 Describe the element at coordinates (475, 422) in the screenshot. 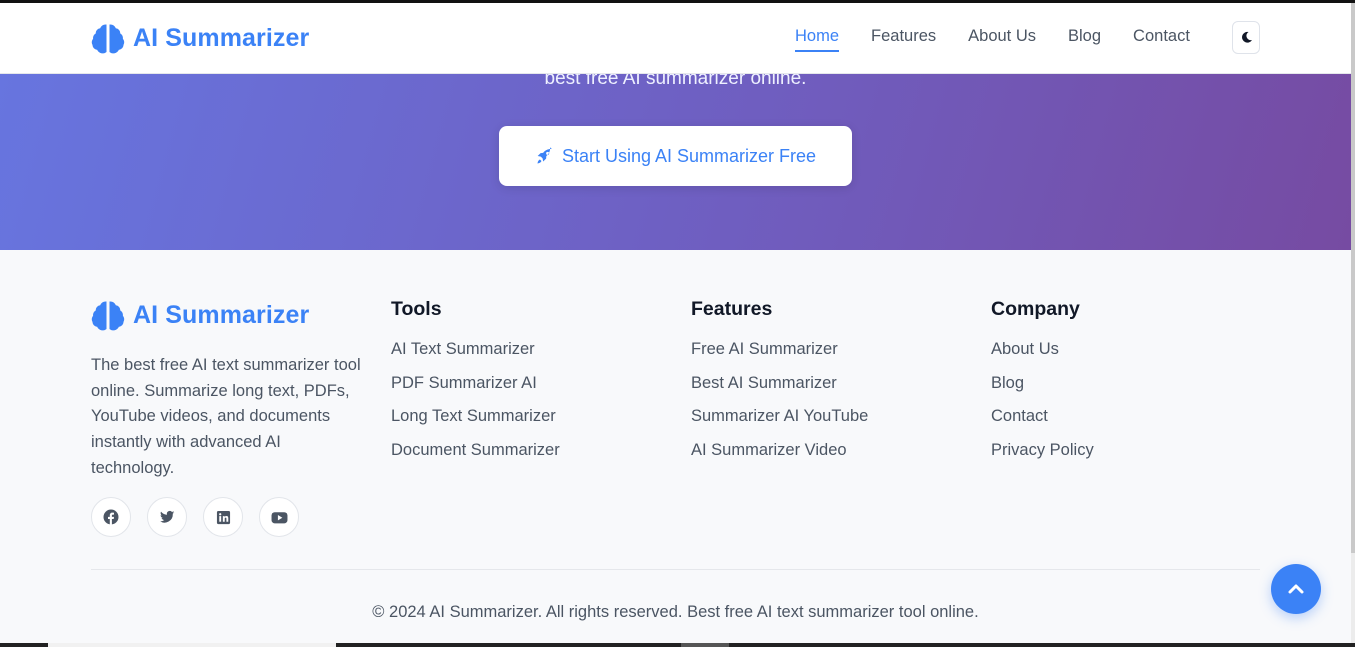

I see `footer-link: Long Text Summarizer` at that location.